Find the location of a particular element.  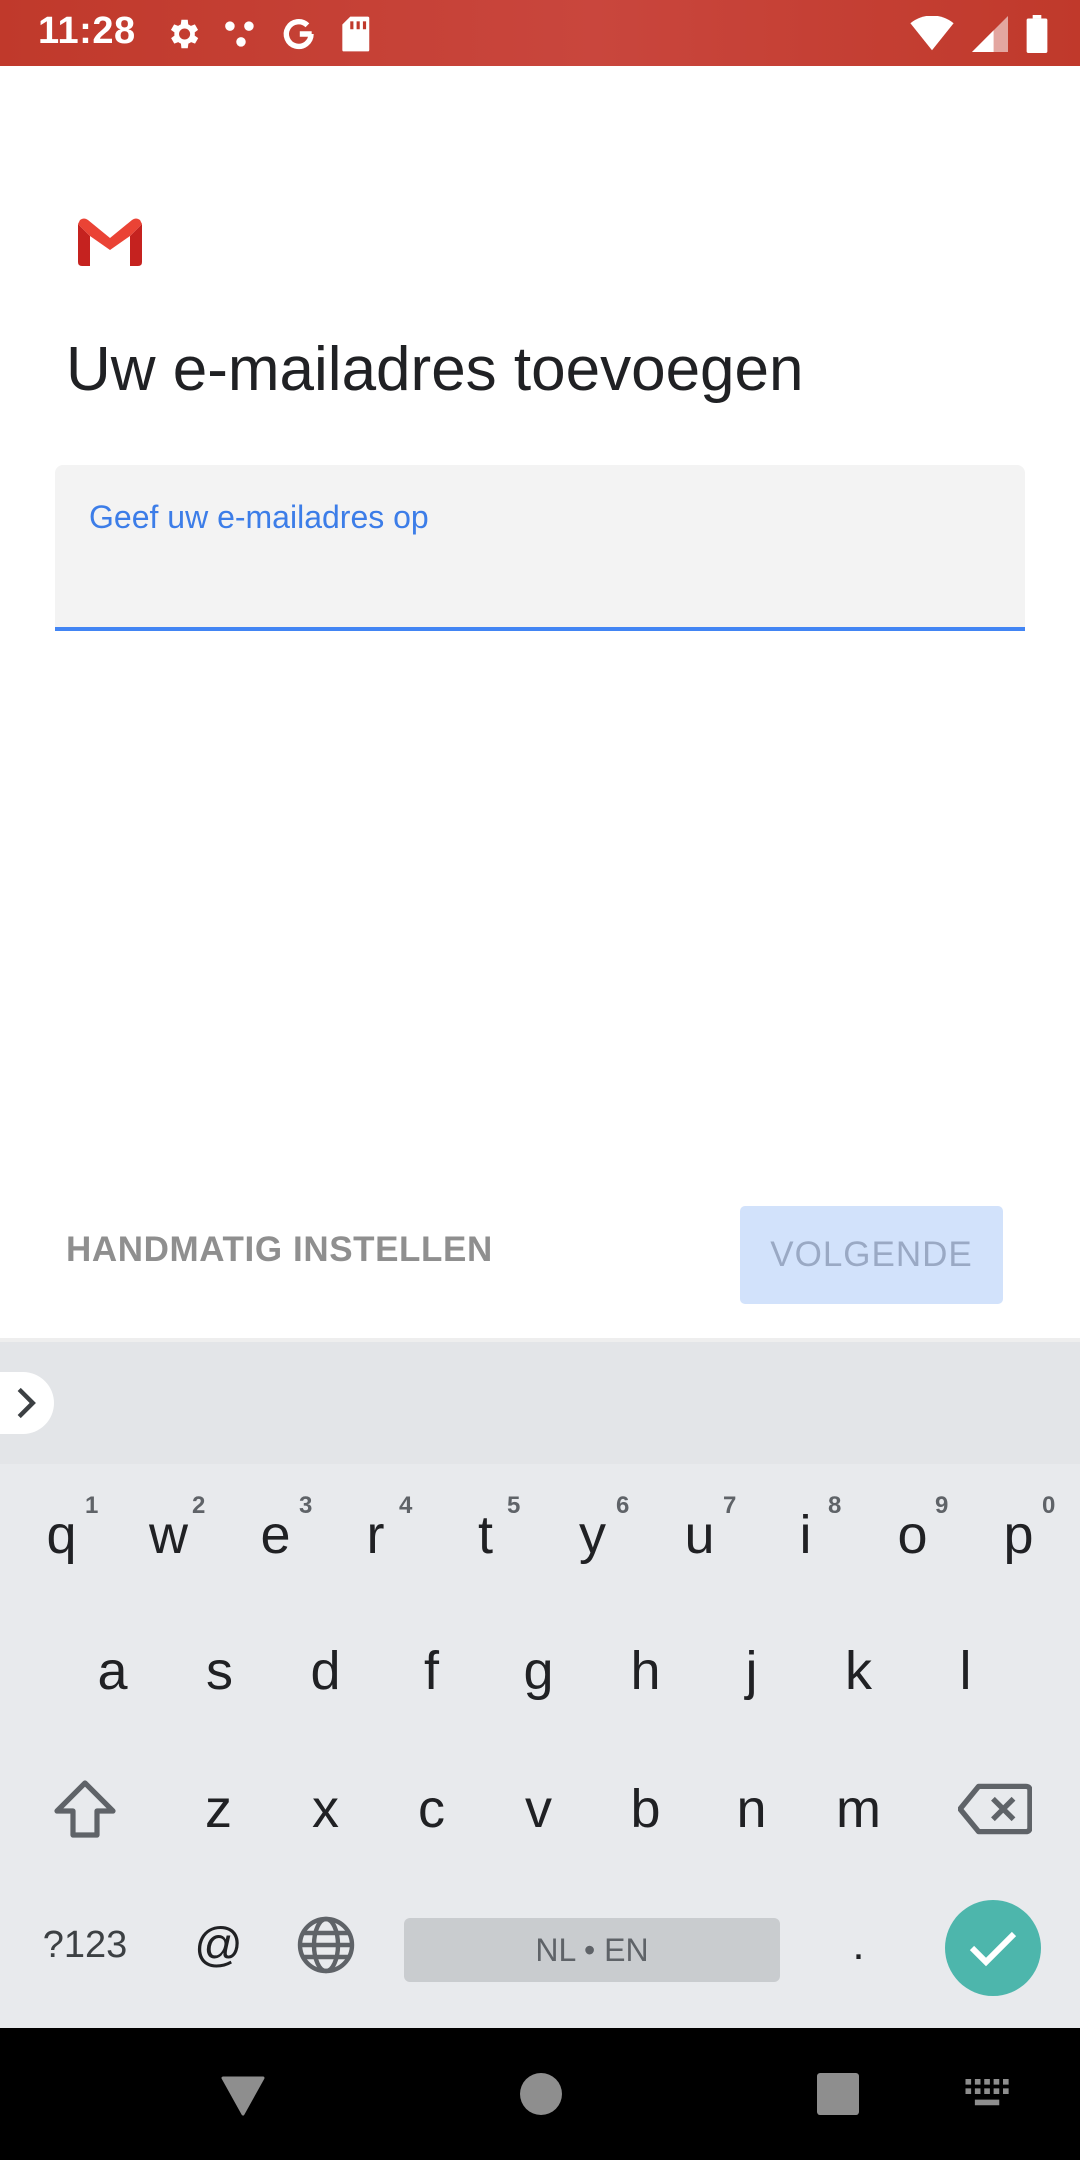

key-t: t5 is located at coordinates (485, 1535).